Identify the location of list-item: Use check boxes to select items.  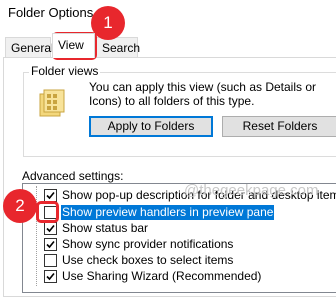
(147, 260).